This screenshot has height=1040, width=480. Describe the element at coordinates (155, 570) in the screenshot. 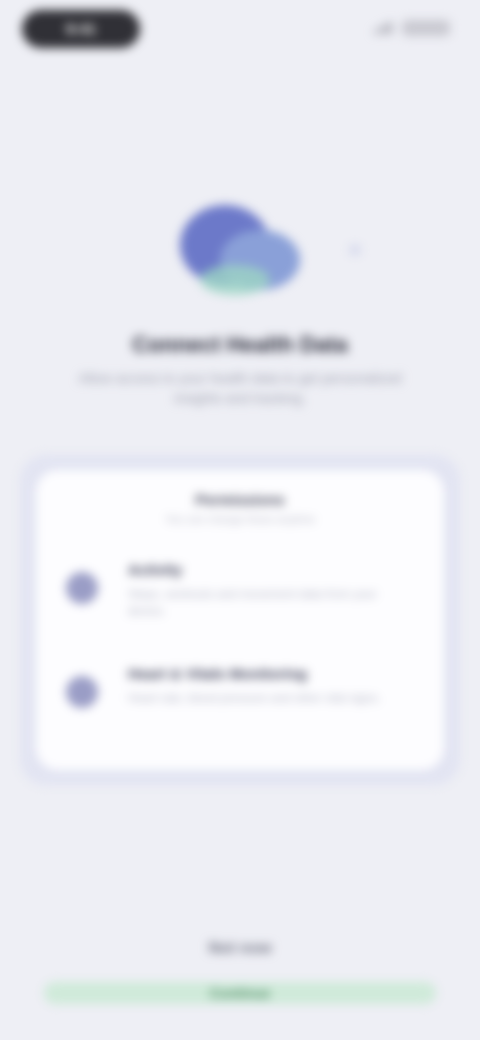

I see `permission-title: Activity` at that location.